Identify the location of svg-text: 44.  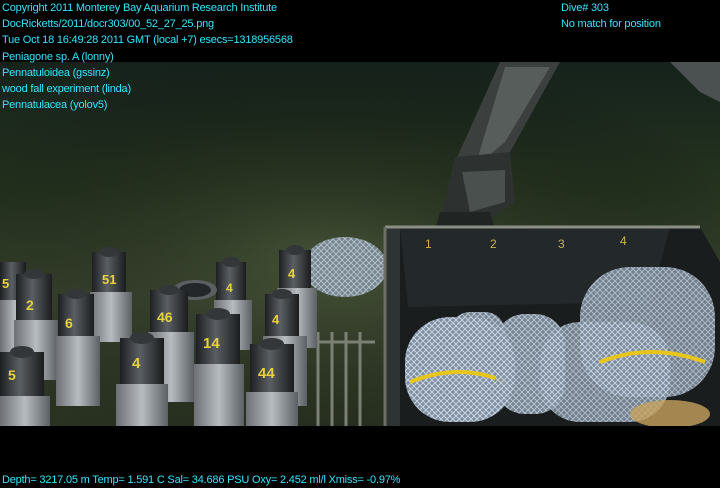
(266, 373).